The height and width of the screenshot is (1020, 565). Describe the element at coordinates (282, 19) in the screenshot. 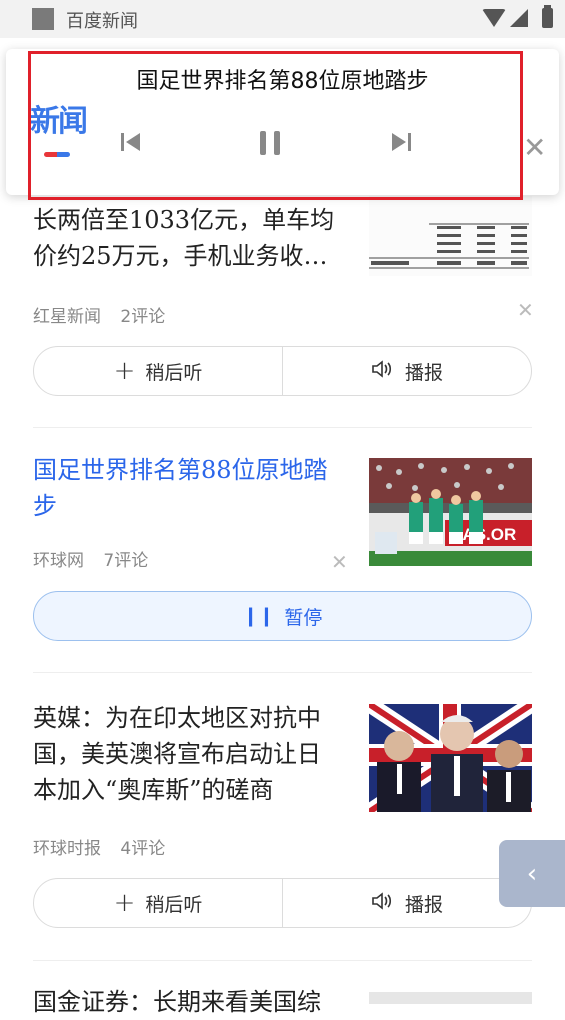

I see `status-bar: 百度新闻` at that location.